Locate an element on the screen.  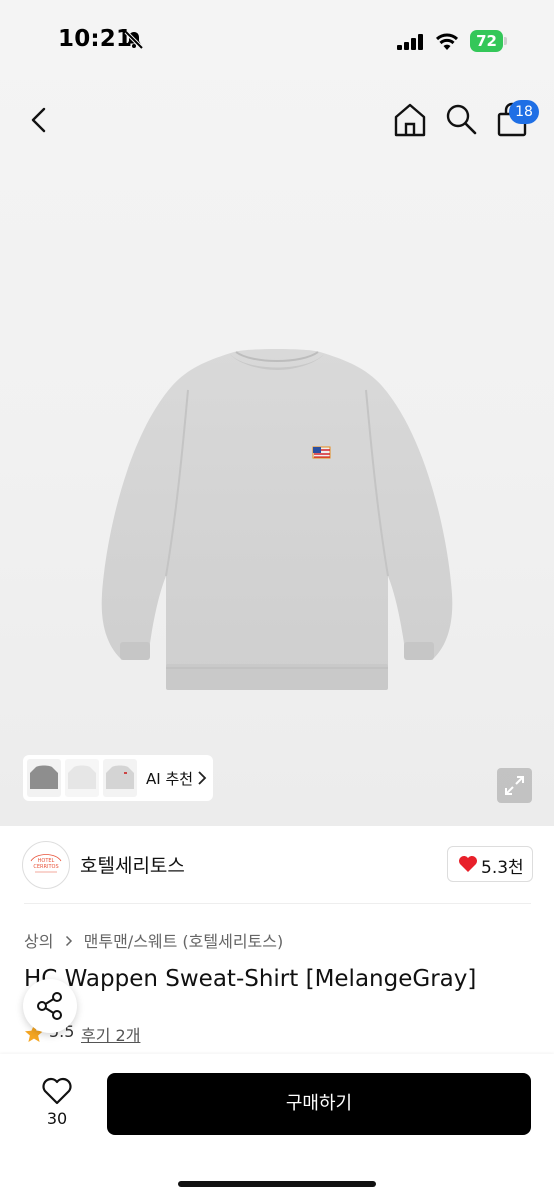
ai-recommend-label: AI 추천 is located at coordinates (169, 778).